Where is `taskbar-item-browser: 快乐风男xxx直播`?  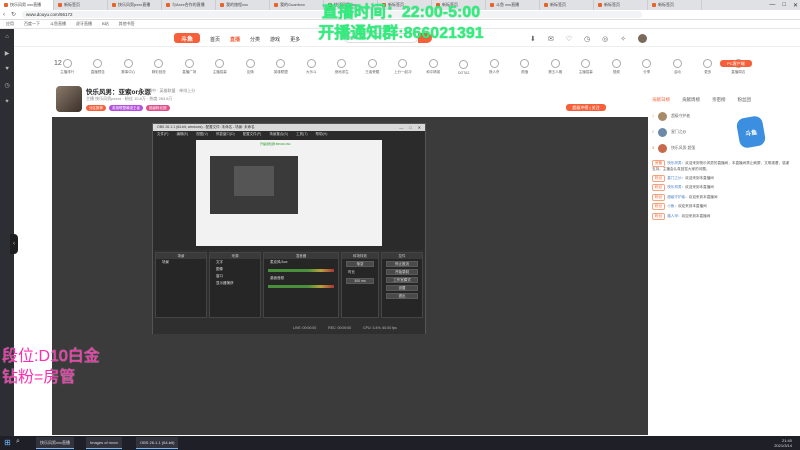
taskbar-item-browser: 快乐风男xxx直播 is located at coordinates (55, 443).